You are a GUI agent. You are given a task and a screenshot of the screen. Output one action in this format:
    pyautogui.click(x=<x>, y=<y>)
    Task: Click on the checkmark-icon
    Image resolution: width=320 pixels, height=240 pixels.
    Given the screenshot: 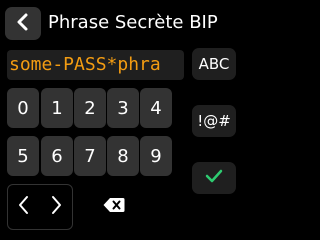 What is the action you would take?
    pyautogui.click(x=214, y=178)
    